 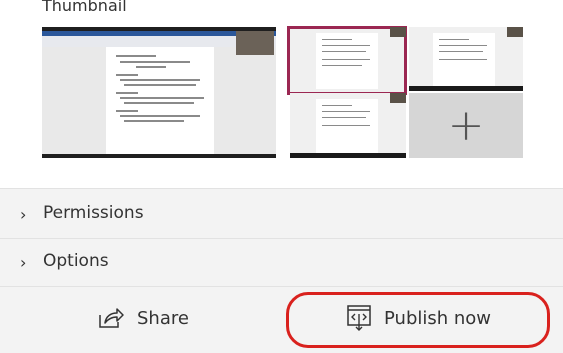 I want to click on share-label: Share, so click(x=163, y=318).